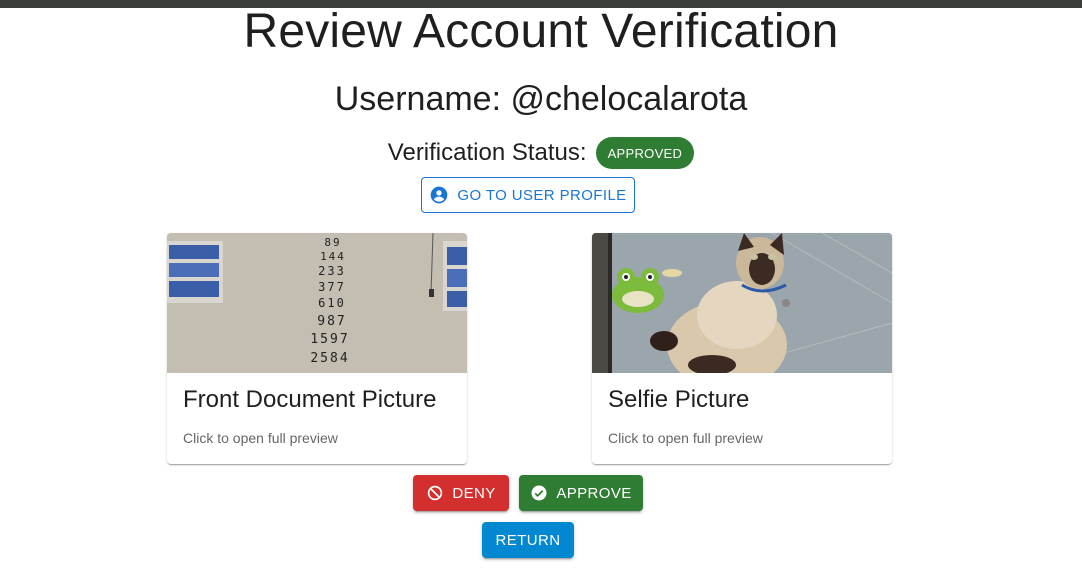 Image resolution: width=1082 pixels, height=586 pixels. What do you see at coordinates (331, 321) in the screenshot?
I see `wall-number: 987` at bounding box center [331, 321].